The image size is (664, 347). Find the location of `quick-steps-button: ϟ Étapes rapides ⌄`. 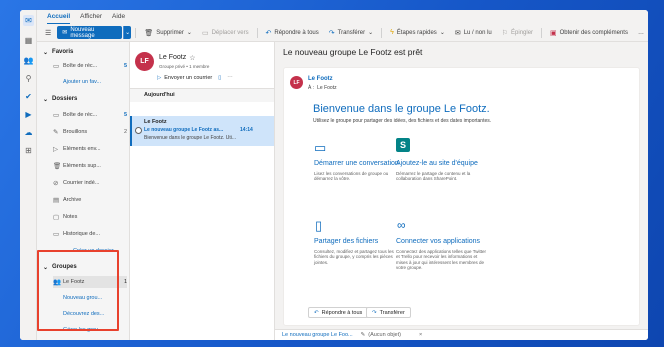

quick-steps-button: ϟ Étapes rapides ⌄ is located at coordinates (417, 32).